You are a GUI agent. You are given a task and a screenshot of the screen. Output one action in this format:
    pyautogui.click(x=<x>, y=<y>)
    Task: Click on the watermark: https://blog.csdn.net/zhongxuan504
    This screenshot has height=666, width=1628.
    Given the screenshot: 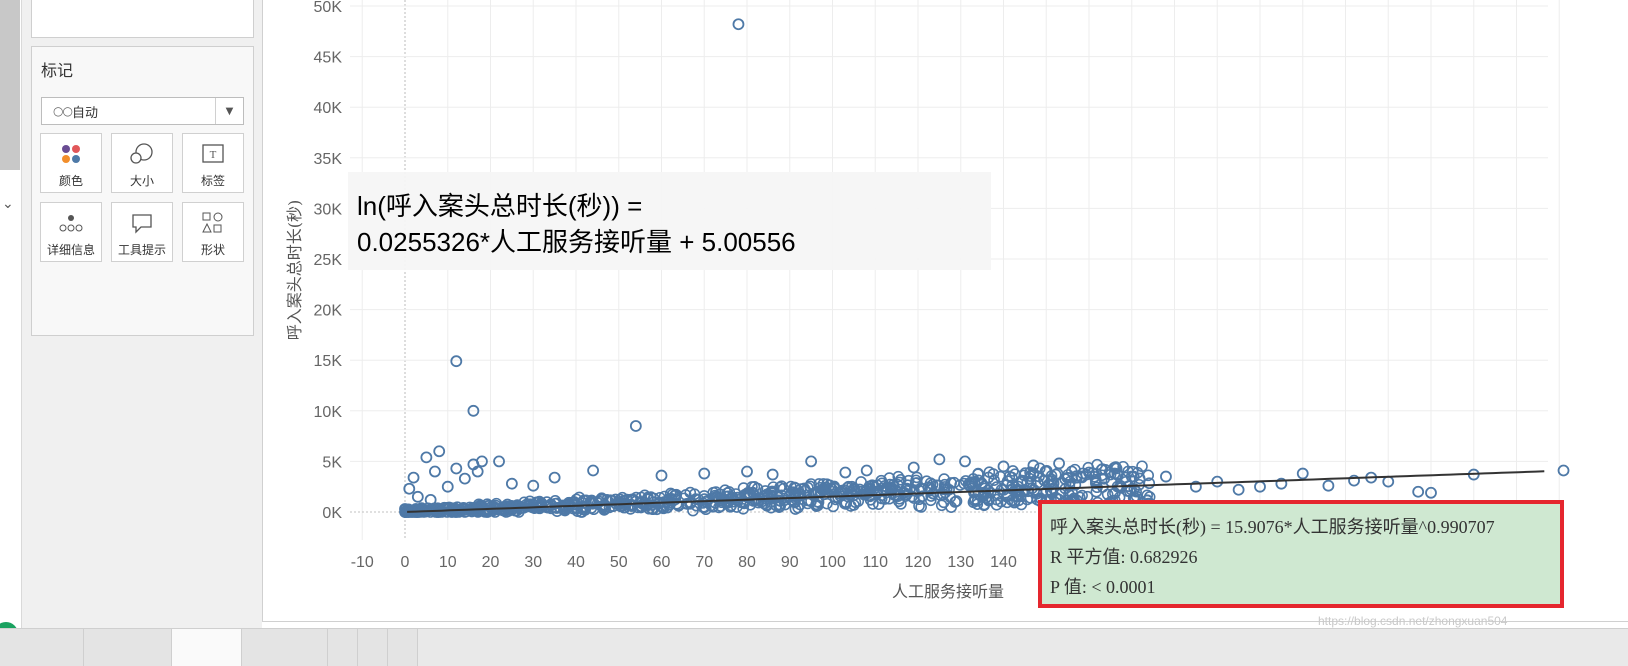 What is the action you would take?
    pyautogui.click(x=1413, y=621)
    